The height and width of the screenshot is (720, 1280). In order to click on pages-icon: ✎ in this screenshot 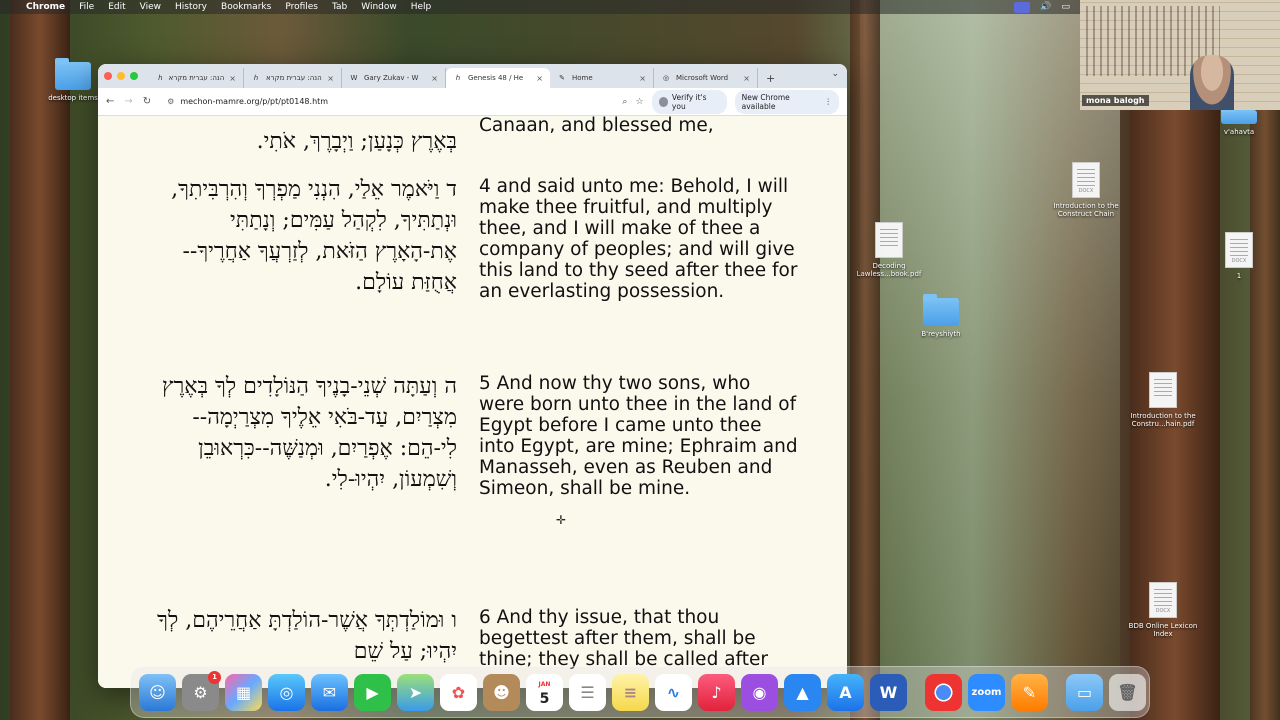, I will do `click(1029, 692)`.